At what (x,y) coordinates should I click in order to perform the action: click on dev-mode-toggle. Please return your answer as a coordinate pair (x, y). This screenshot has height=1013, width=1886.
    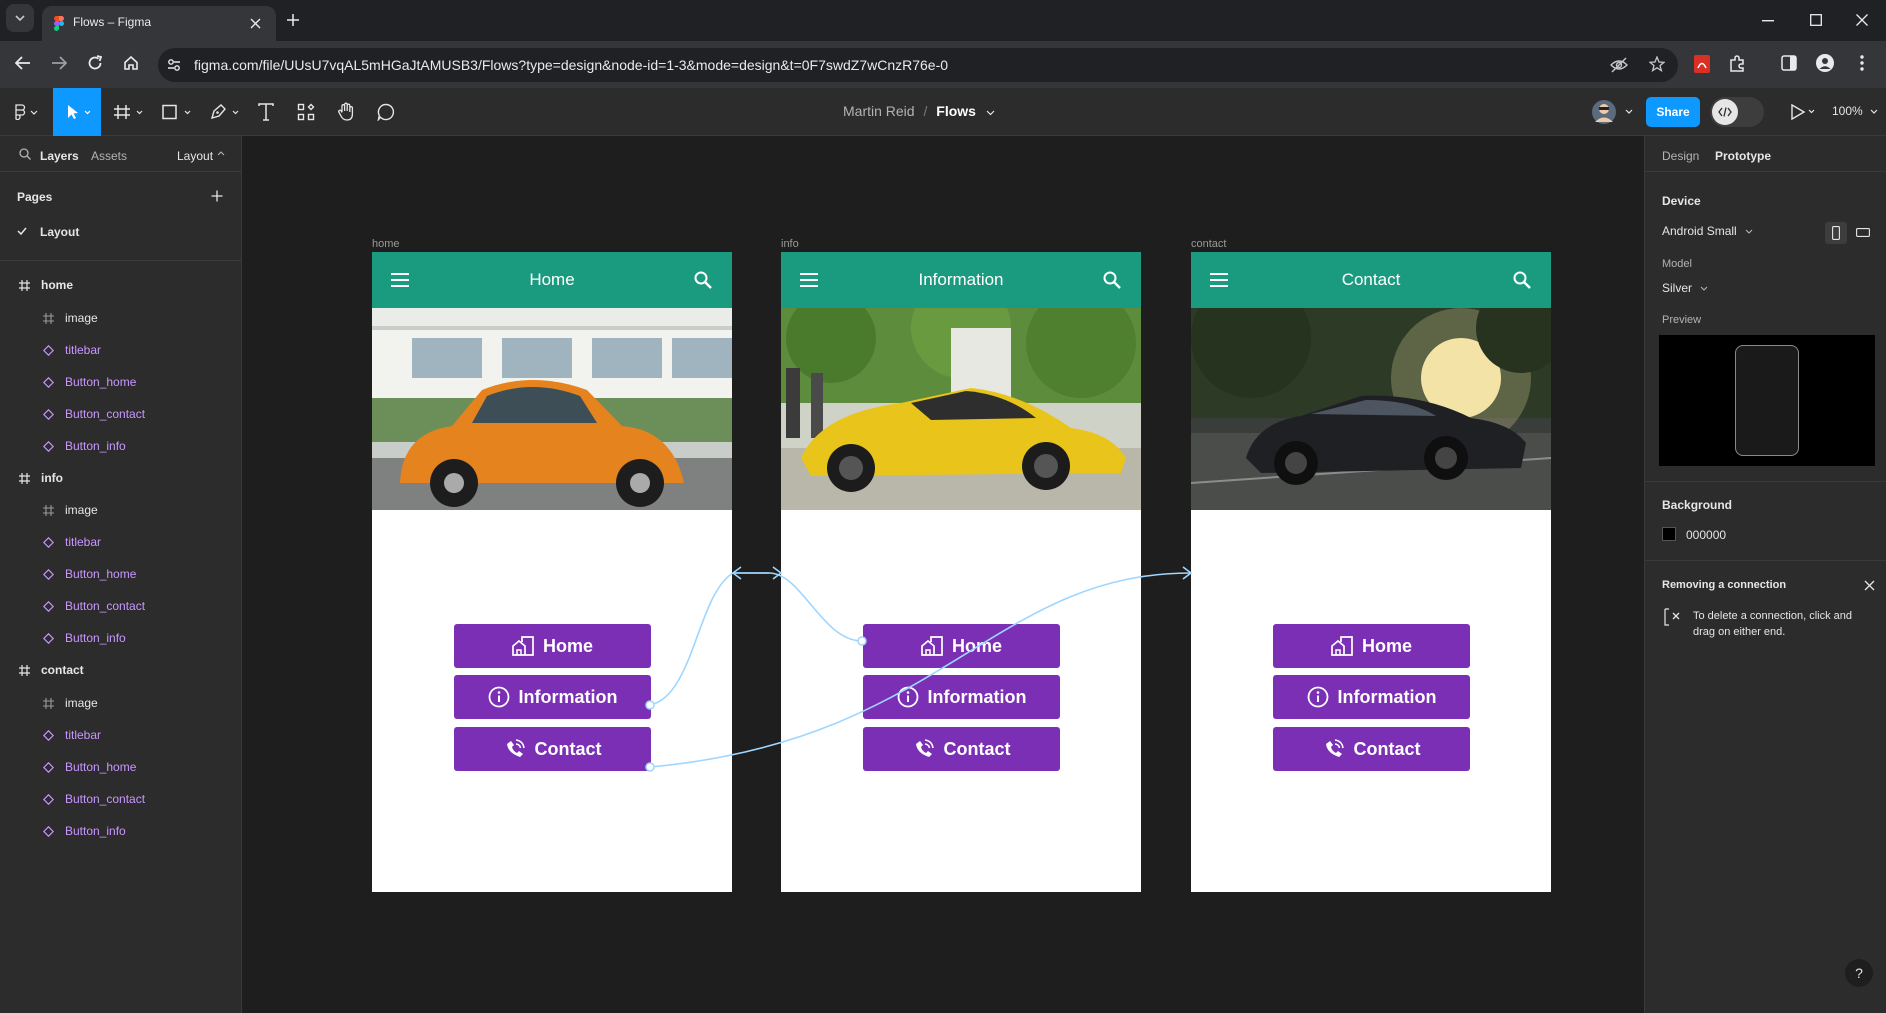
    Looking at the image, I should click on (1737, 112).